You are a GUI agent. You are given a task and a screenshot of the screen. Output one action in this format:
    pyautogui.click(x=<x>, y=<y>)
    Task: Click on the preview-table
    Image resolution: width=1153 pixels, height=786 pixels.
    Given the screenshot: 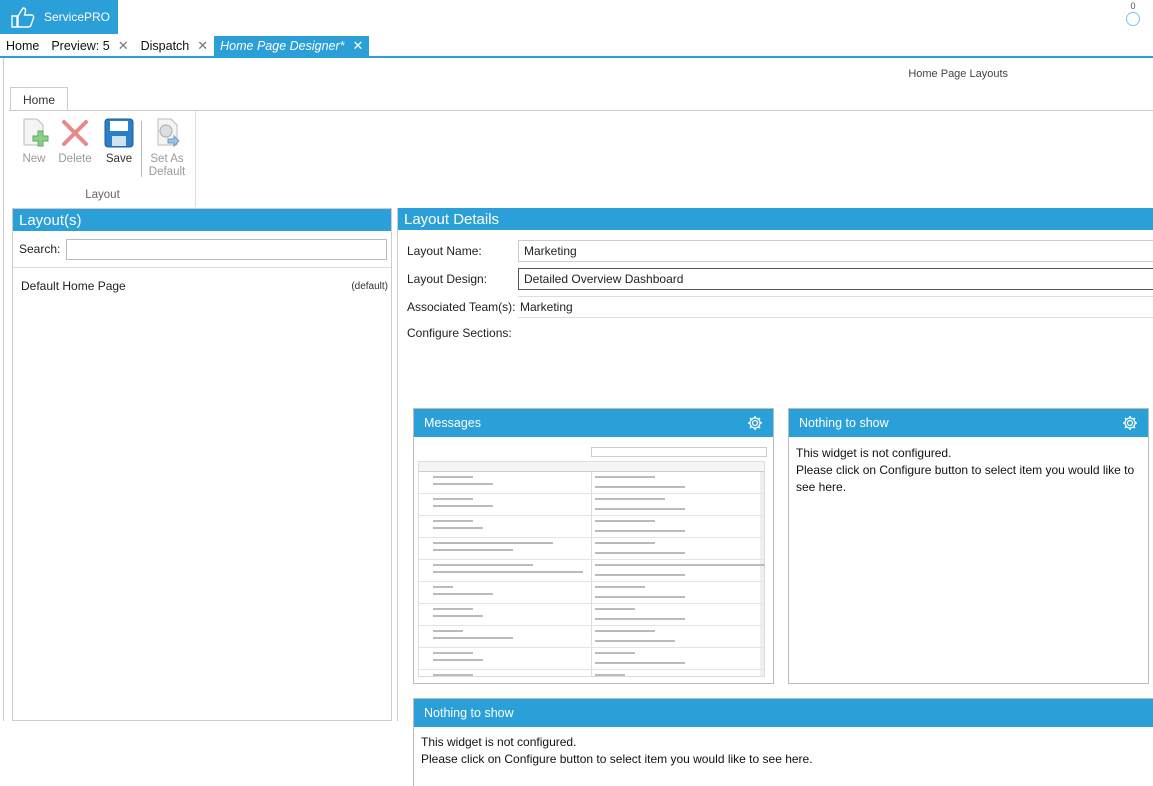 What is the action you would take?
    pyautogui.click(x=591, y=569)
    